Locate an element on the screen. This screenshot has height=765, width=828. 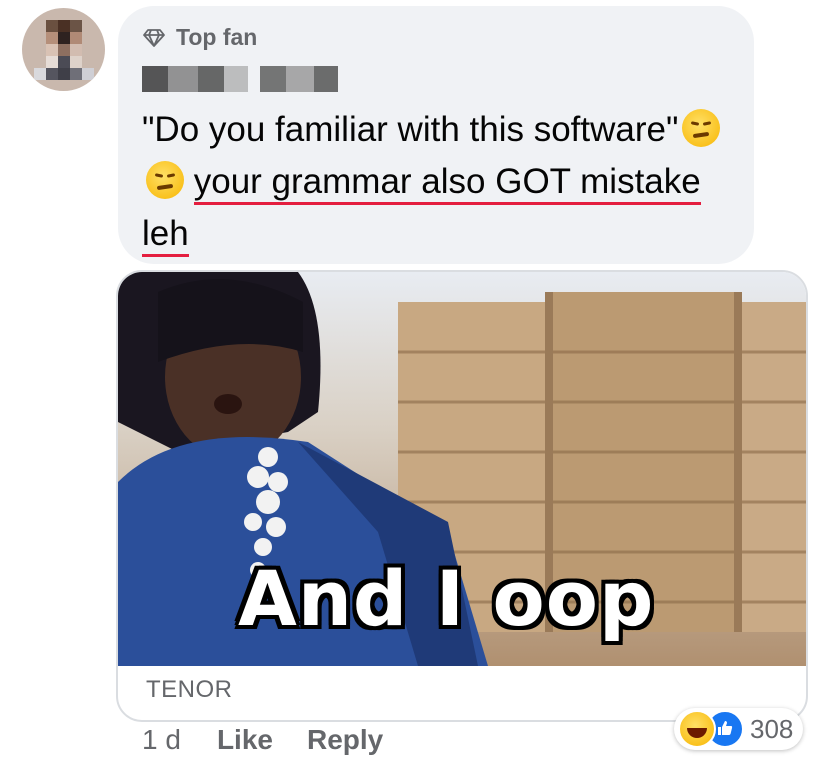
top-fan-badge: Top fan is located at coordinates (199, 37).